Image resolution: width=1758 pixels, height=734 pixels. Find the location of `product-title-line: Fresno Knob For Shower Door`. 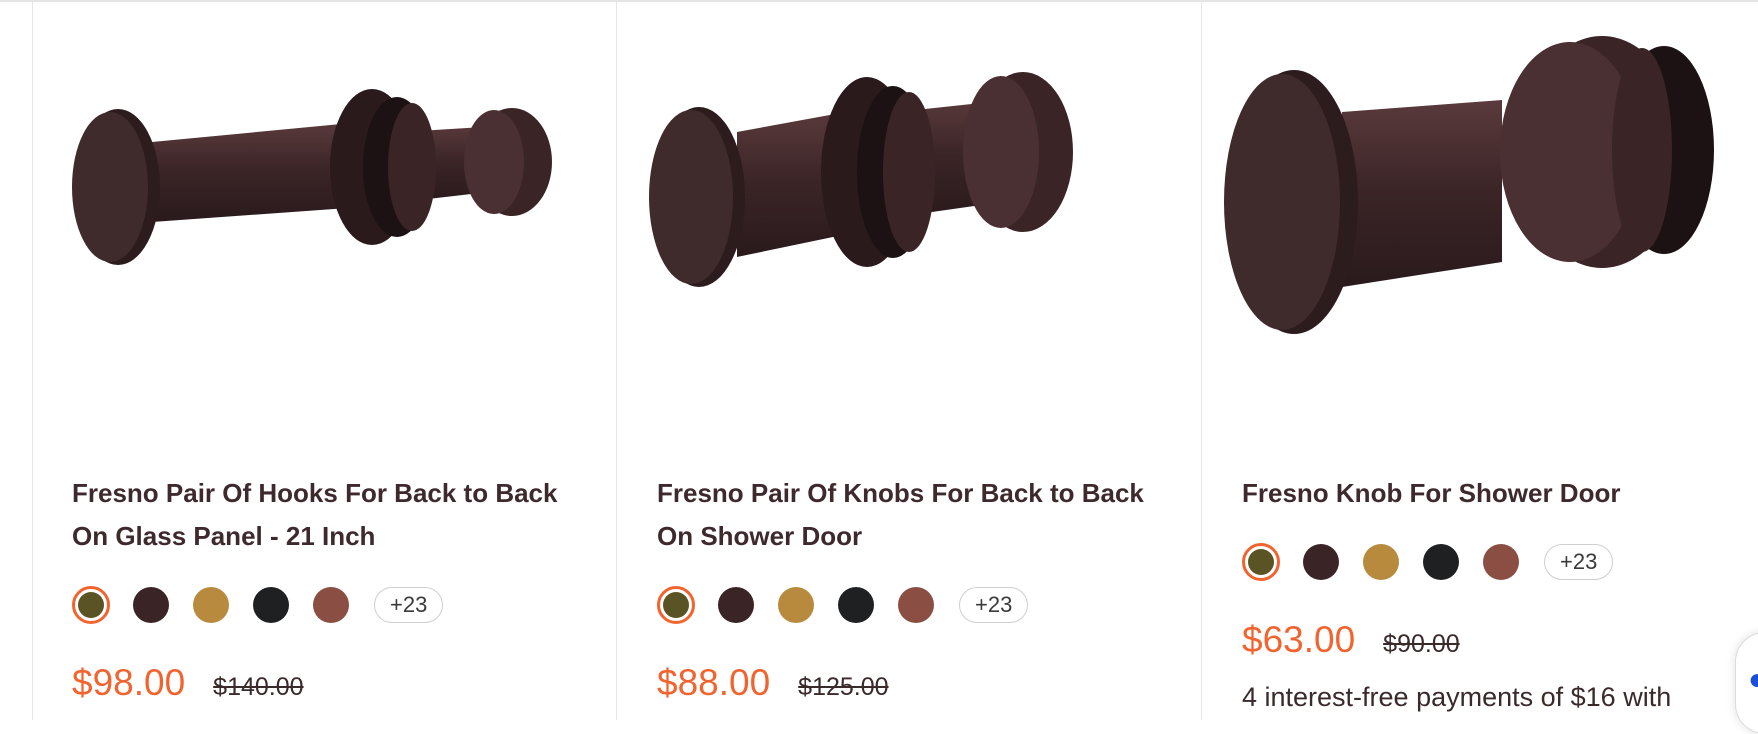

product-title-line: Fresno Knob For Shower Door is located at coordinates (1431, 493).